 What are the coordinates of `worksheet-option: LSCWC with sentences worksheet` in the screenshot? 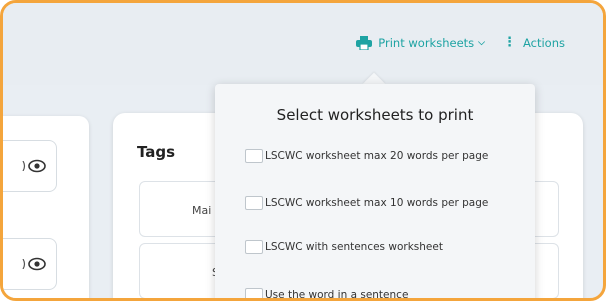 It's located at (344, 247).